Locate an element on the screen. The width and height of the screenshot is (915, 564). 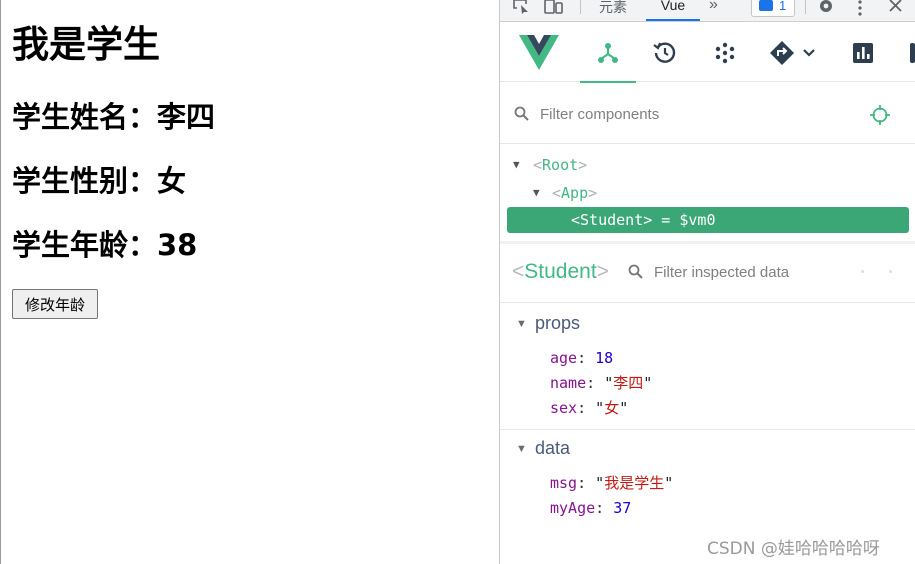
filter-inspected-data-input is located at coordinates (754, 272).